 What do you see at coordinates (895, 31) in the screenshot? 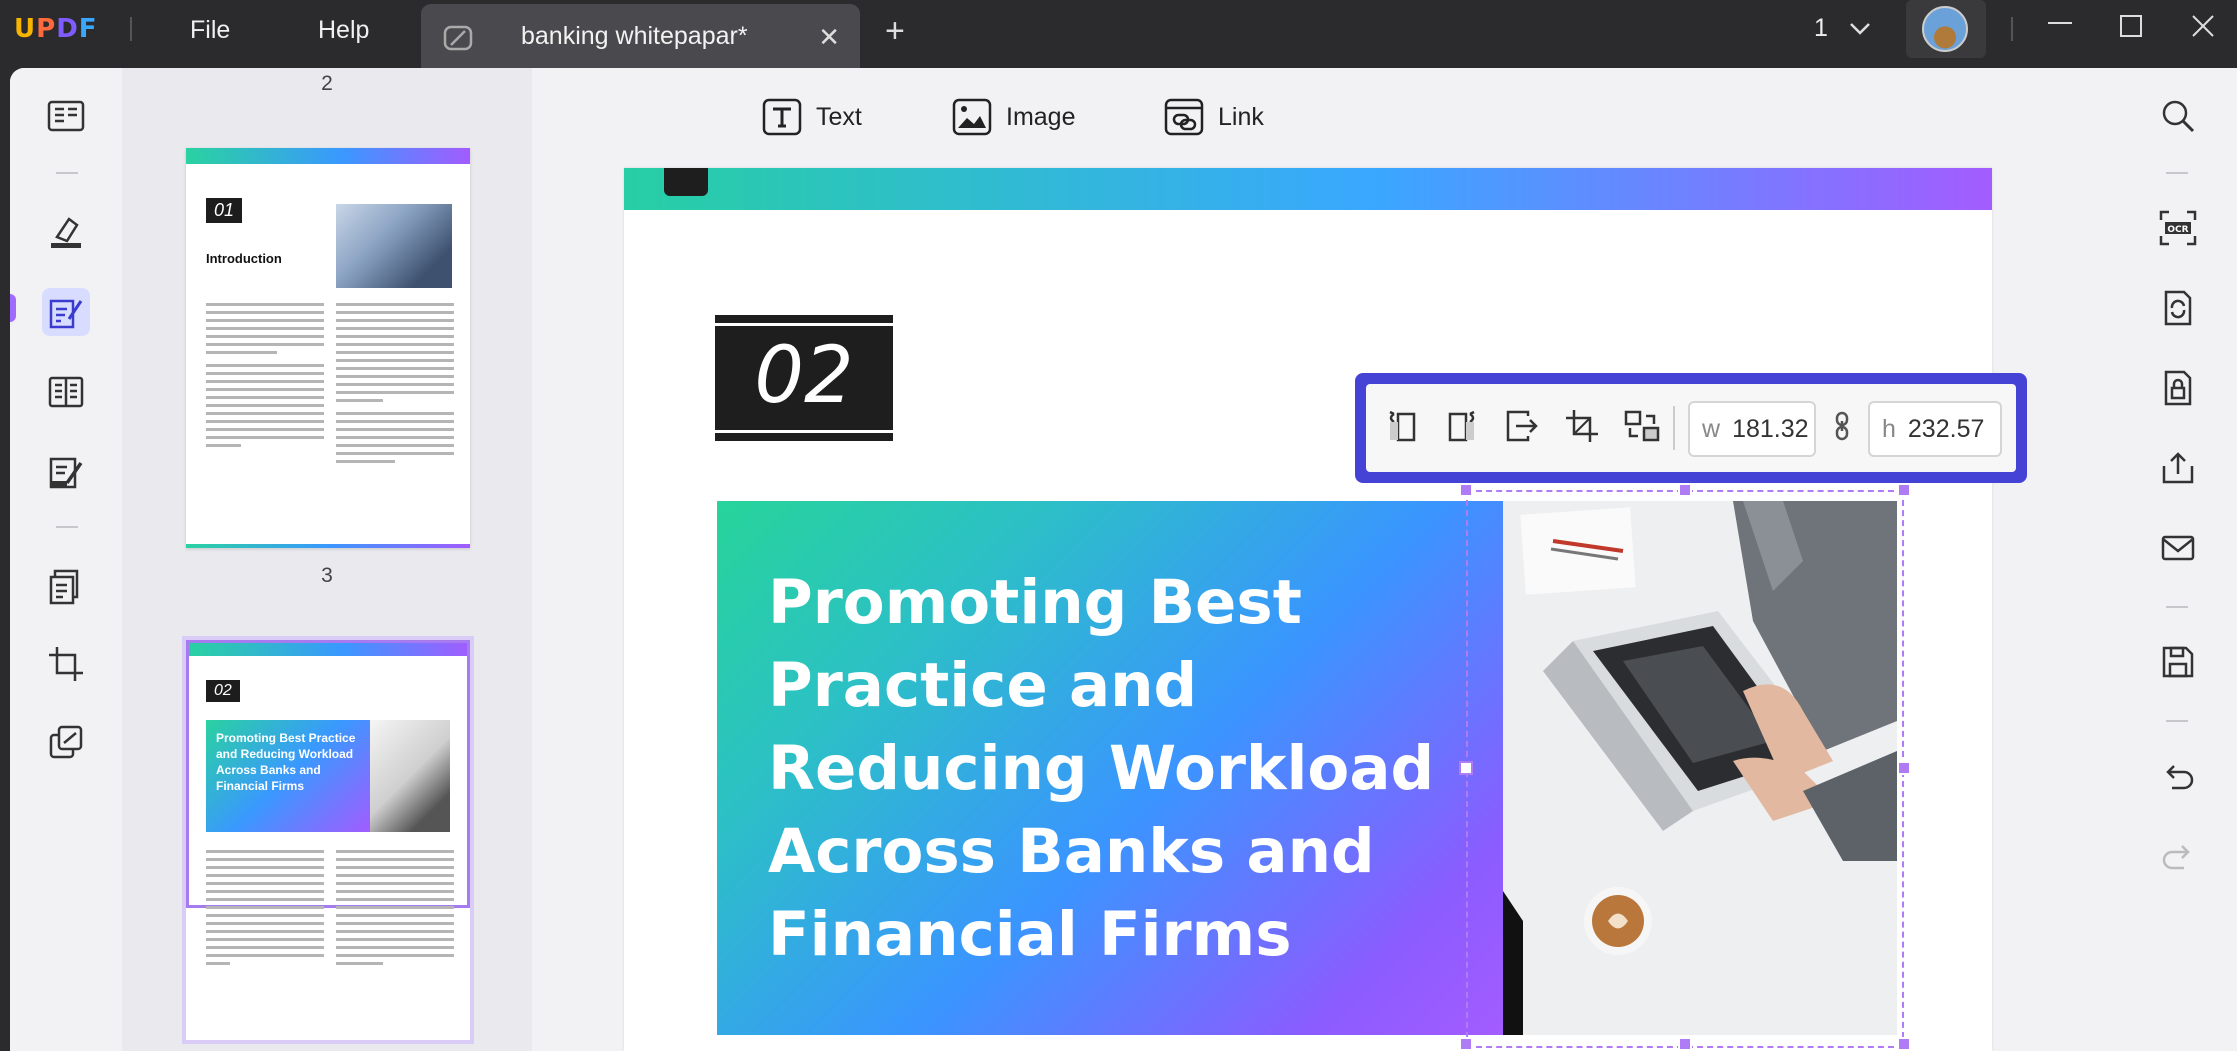
I see `add-tab-button: +` at bounding box center [895, 31].